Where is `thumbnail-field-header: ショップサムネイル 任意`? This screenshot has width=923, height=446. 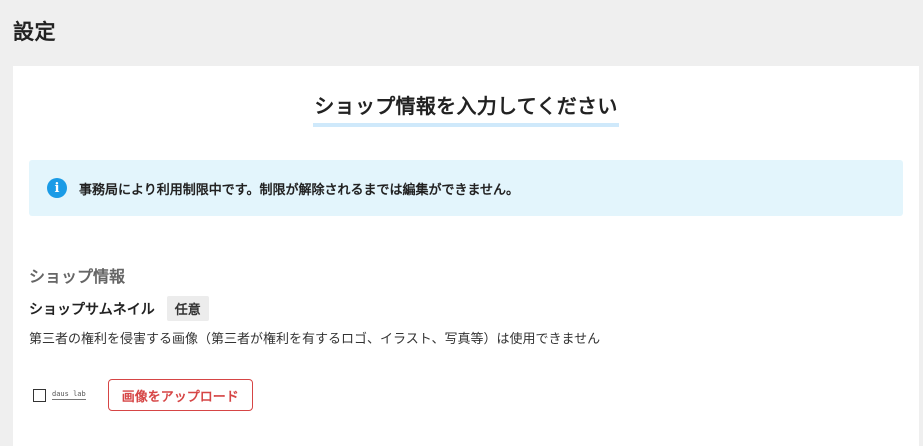 thumbnail-field-header: ショップサムネイル 任意 is located at coordinates (119, 308).